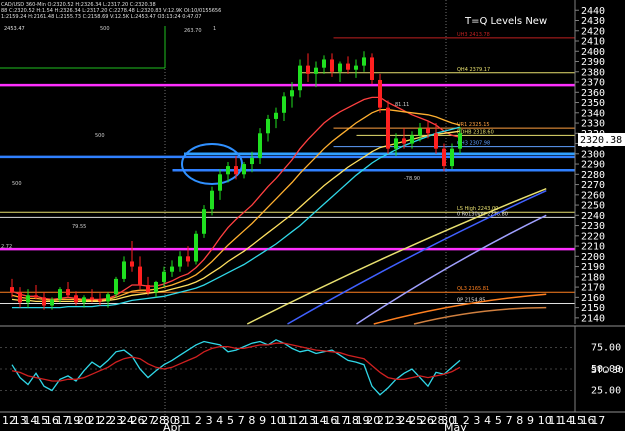 This screenshot has height=431, width=625. Describe the element at coordinates (593, 154) in the screenshot. I see `price-tick-label: 2300` at that location.